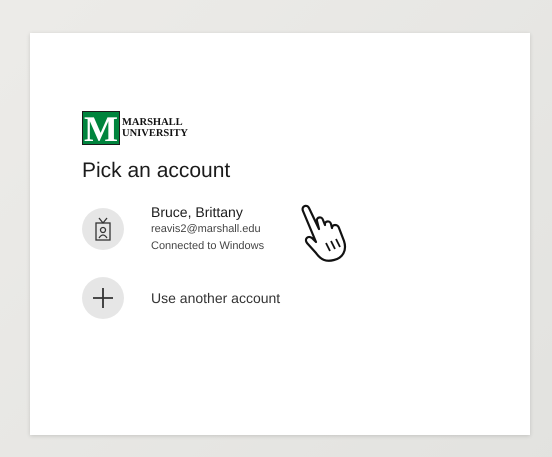 Image resolution: width=552 pixels, height=457 pixels. I want to click on plus-icon, so click(103, 298).